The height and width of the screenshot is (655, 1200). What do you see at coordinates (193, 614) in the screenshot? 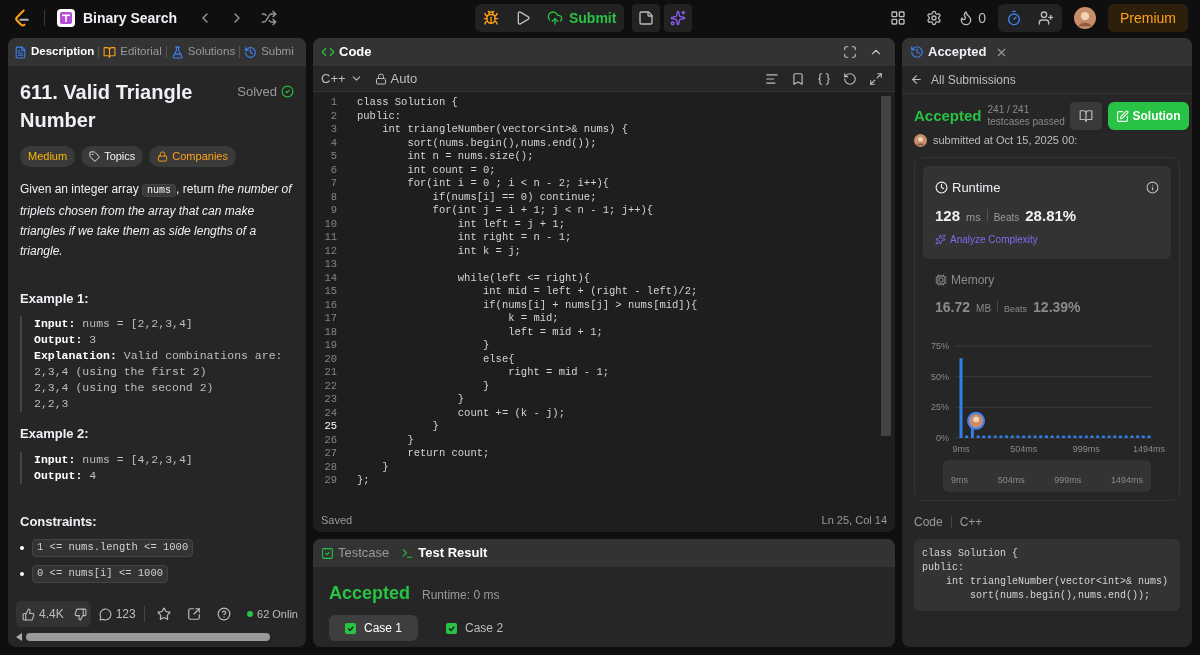
I see `share-icon` at bounding box center [193, 614].